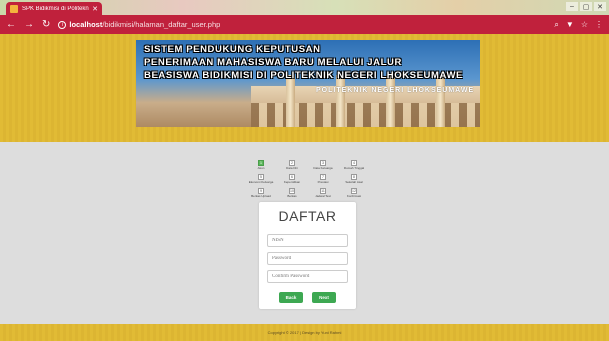 This screenshot has width=609, height=341. I want to click on step-item: 2 Data Diri, so click(292, 165).